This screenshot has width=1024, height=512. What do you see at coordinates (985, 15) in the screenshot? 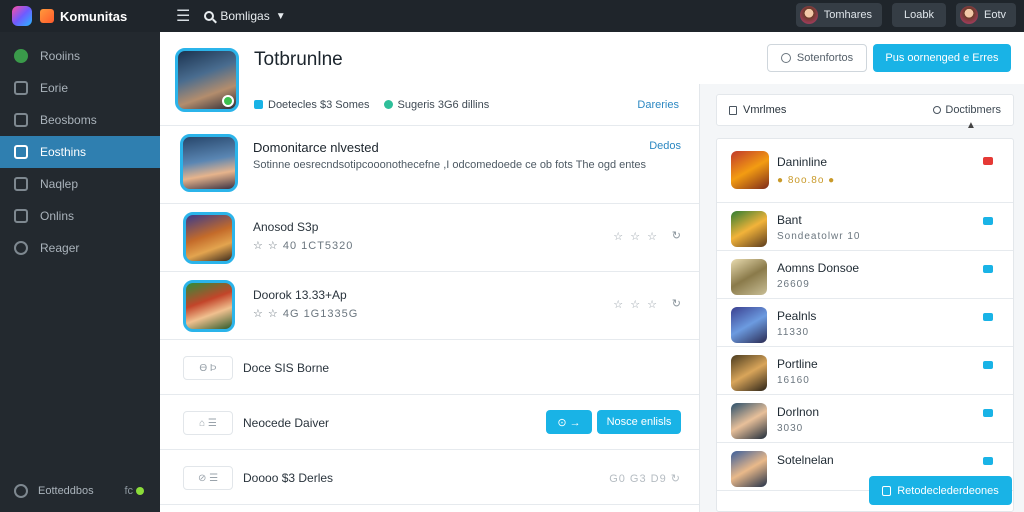
I see `profile-pill: Eotv` at bounding box center [985, 15].